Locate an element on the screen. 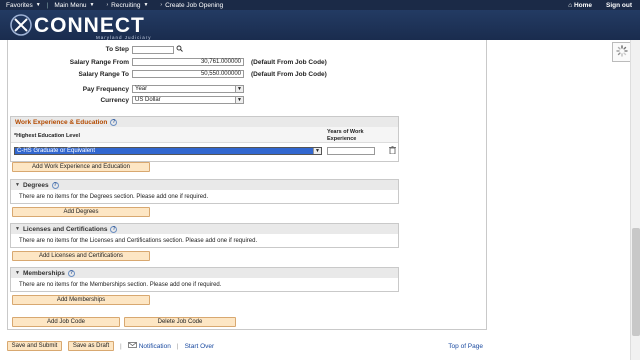  salary-from-input: 30,761.000000 is located at coordinates (188, 62).